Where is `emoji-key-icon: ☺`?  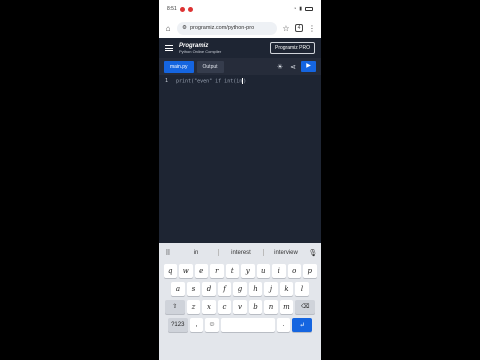 emoji-key-icon: ☺ is located at coordinates (212, 325).